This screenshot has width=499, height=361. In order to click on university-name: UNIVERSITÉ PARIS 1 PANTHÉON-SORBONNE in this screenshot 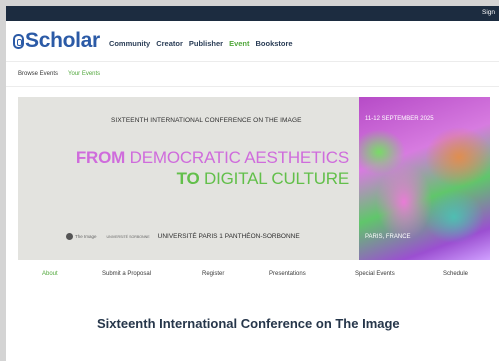, I will do `click(228, 236)`.